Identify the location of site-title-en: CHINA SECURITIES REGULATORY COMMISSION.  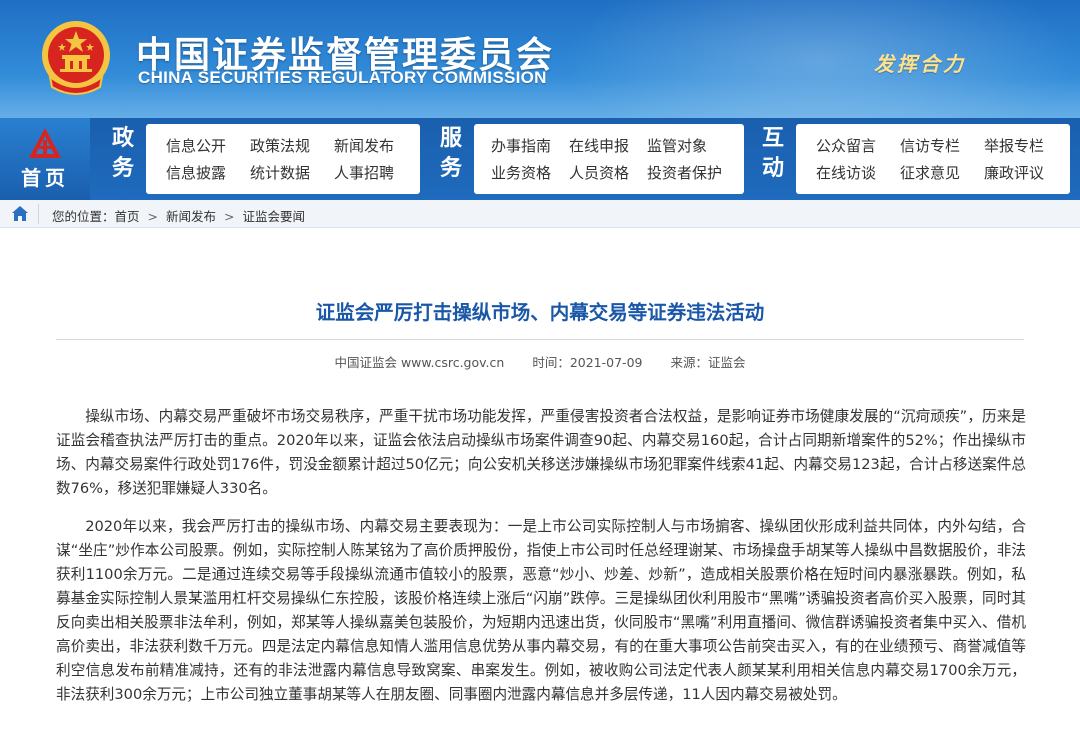
(342, 77).